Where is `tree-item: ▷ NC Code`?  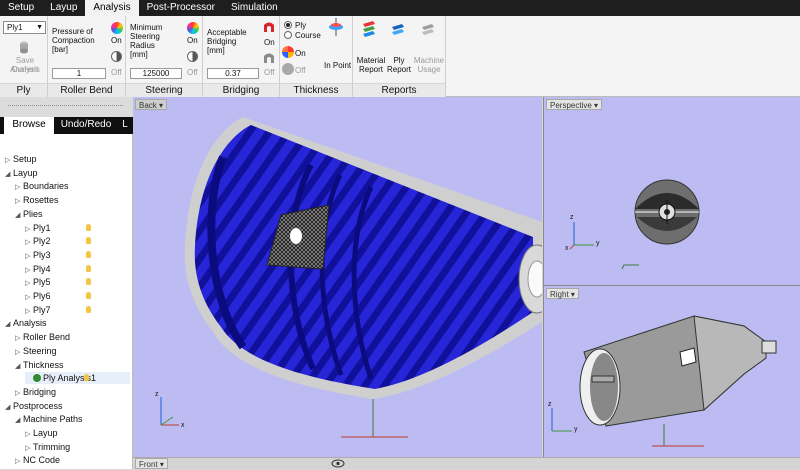 tree-item: ▷ NC Code is located at coordinates (72, 460).